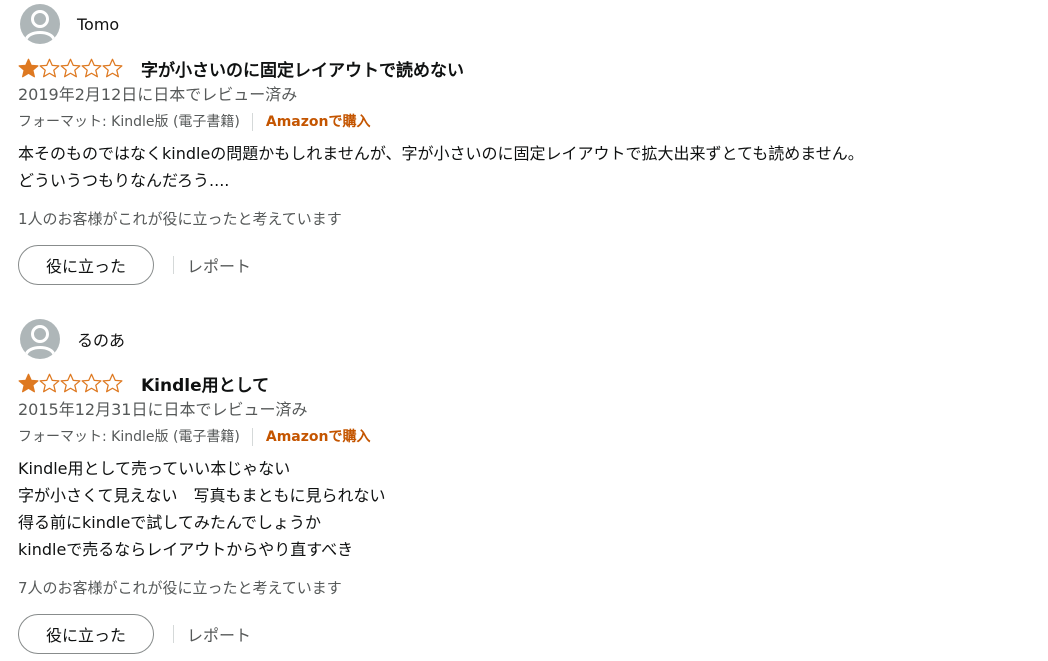 Image resolution: width=1048 pixels, height=661 pixels. What do you see at coordinates (528, 24) in the screenshot?
I see `reviewer-profile: Tomo` at bounding box center [528, 24].